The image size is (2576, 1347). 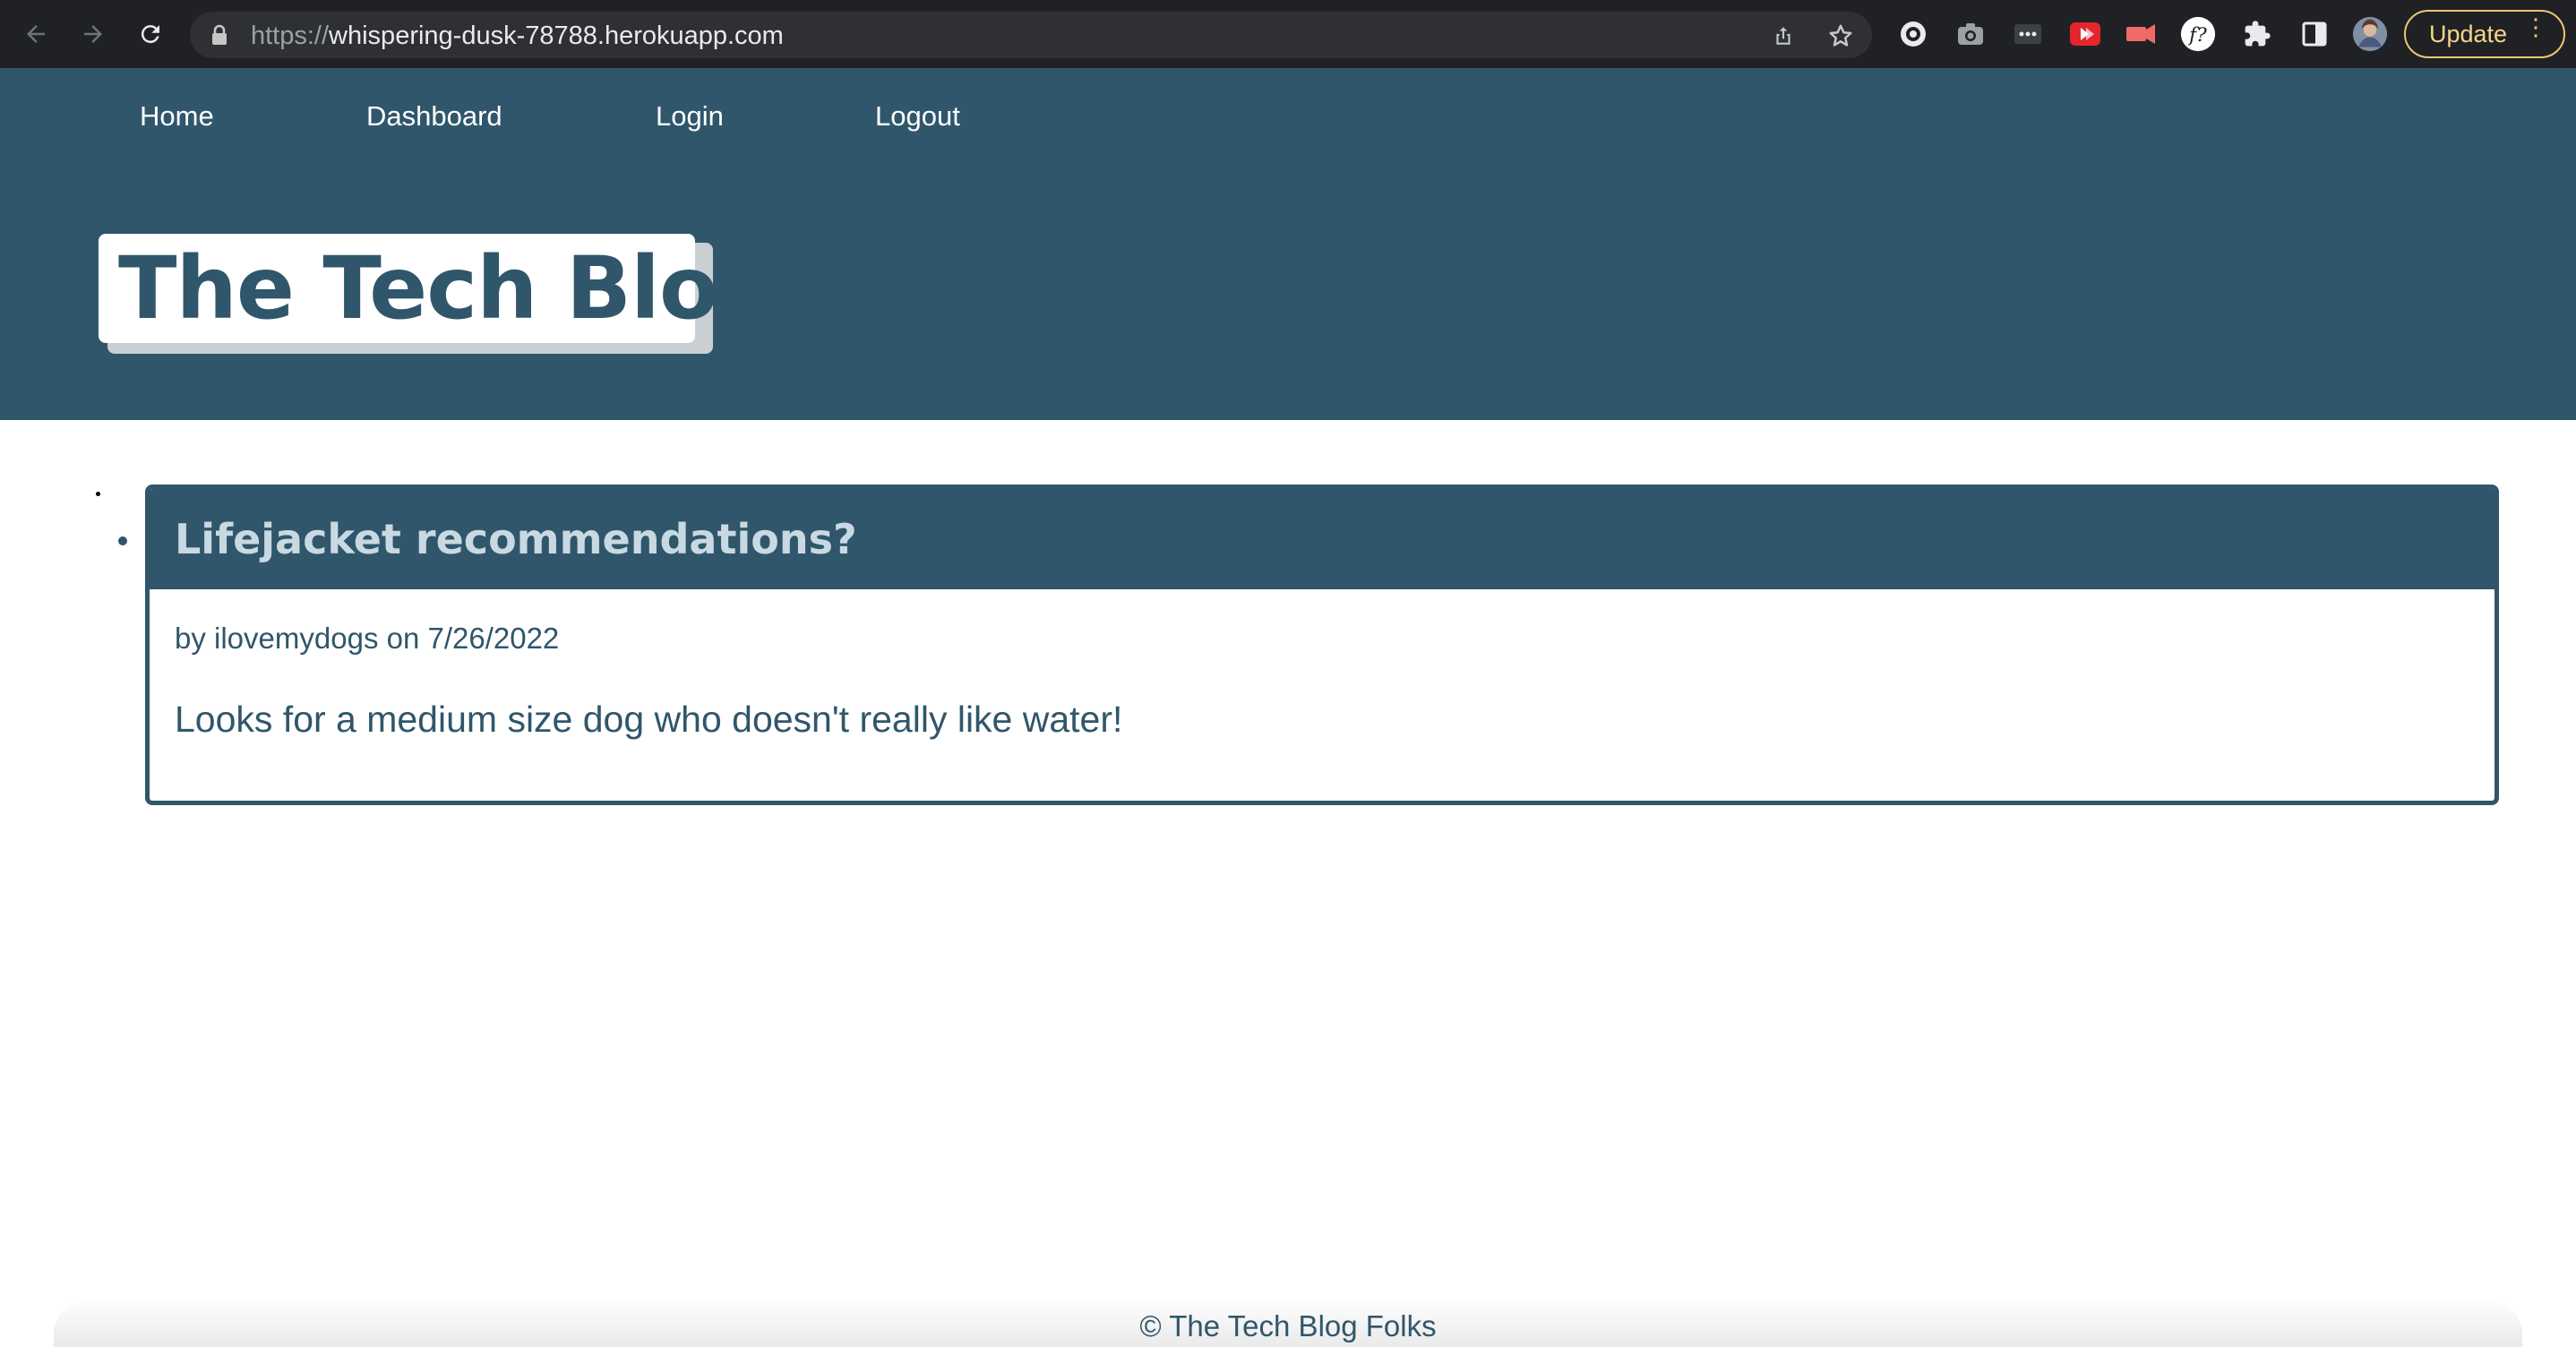 I want to click on title-box: The Tech Blog, so click(x=439, y=289).